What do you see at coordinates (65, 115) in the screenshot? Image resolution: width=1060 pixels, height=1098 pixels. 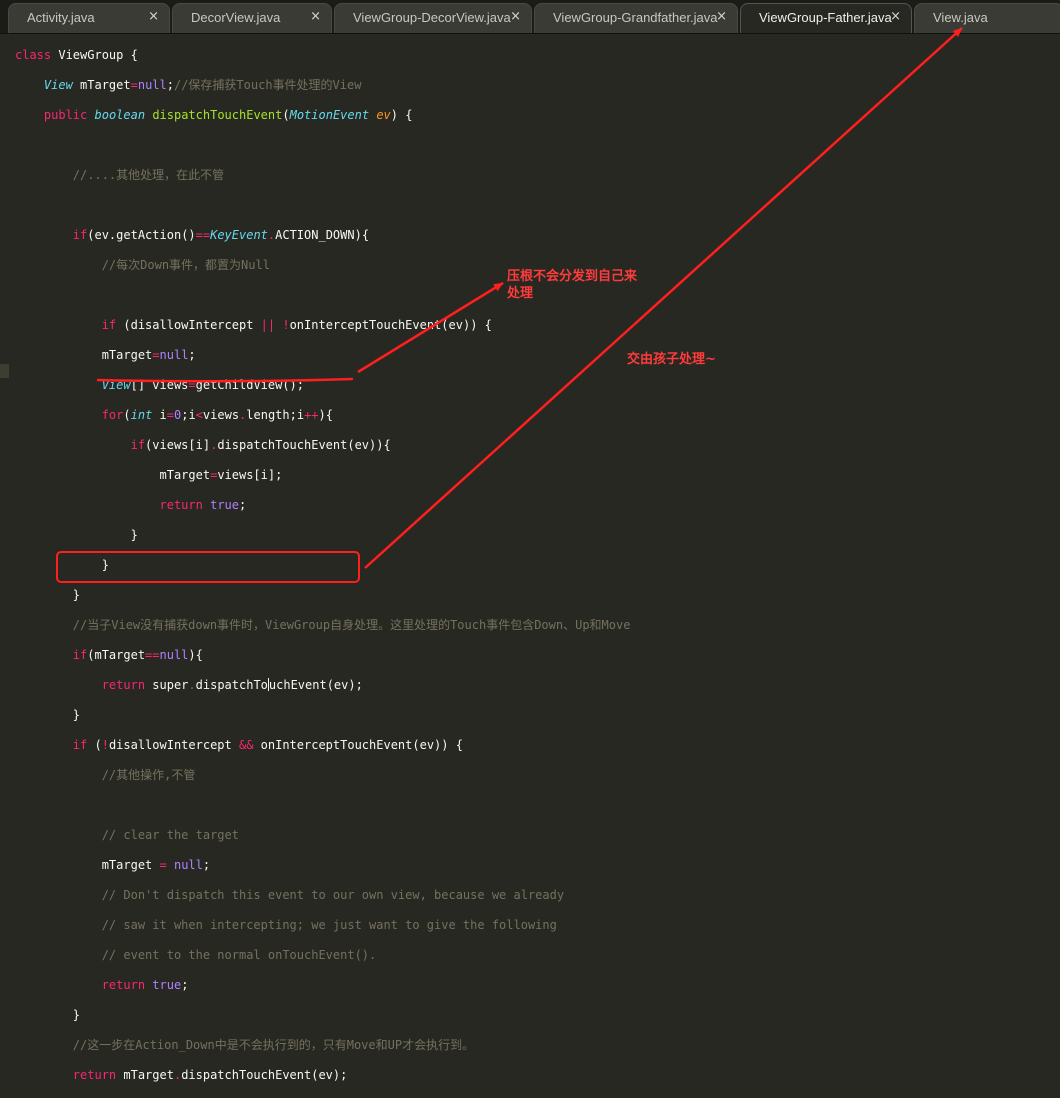 I see `keyword: public` at bounding box center [65, 115].